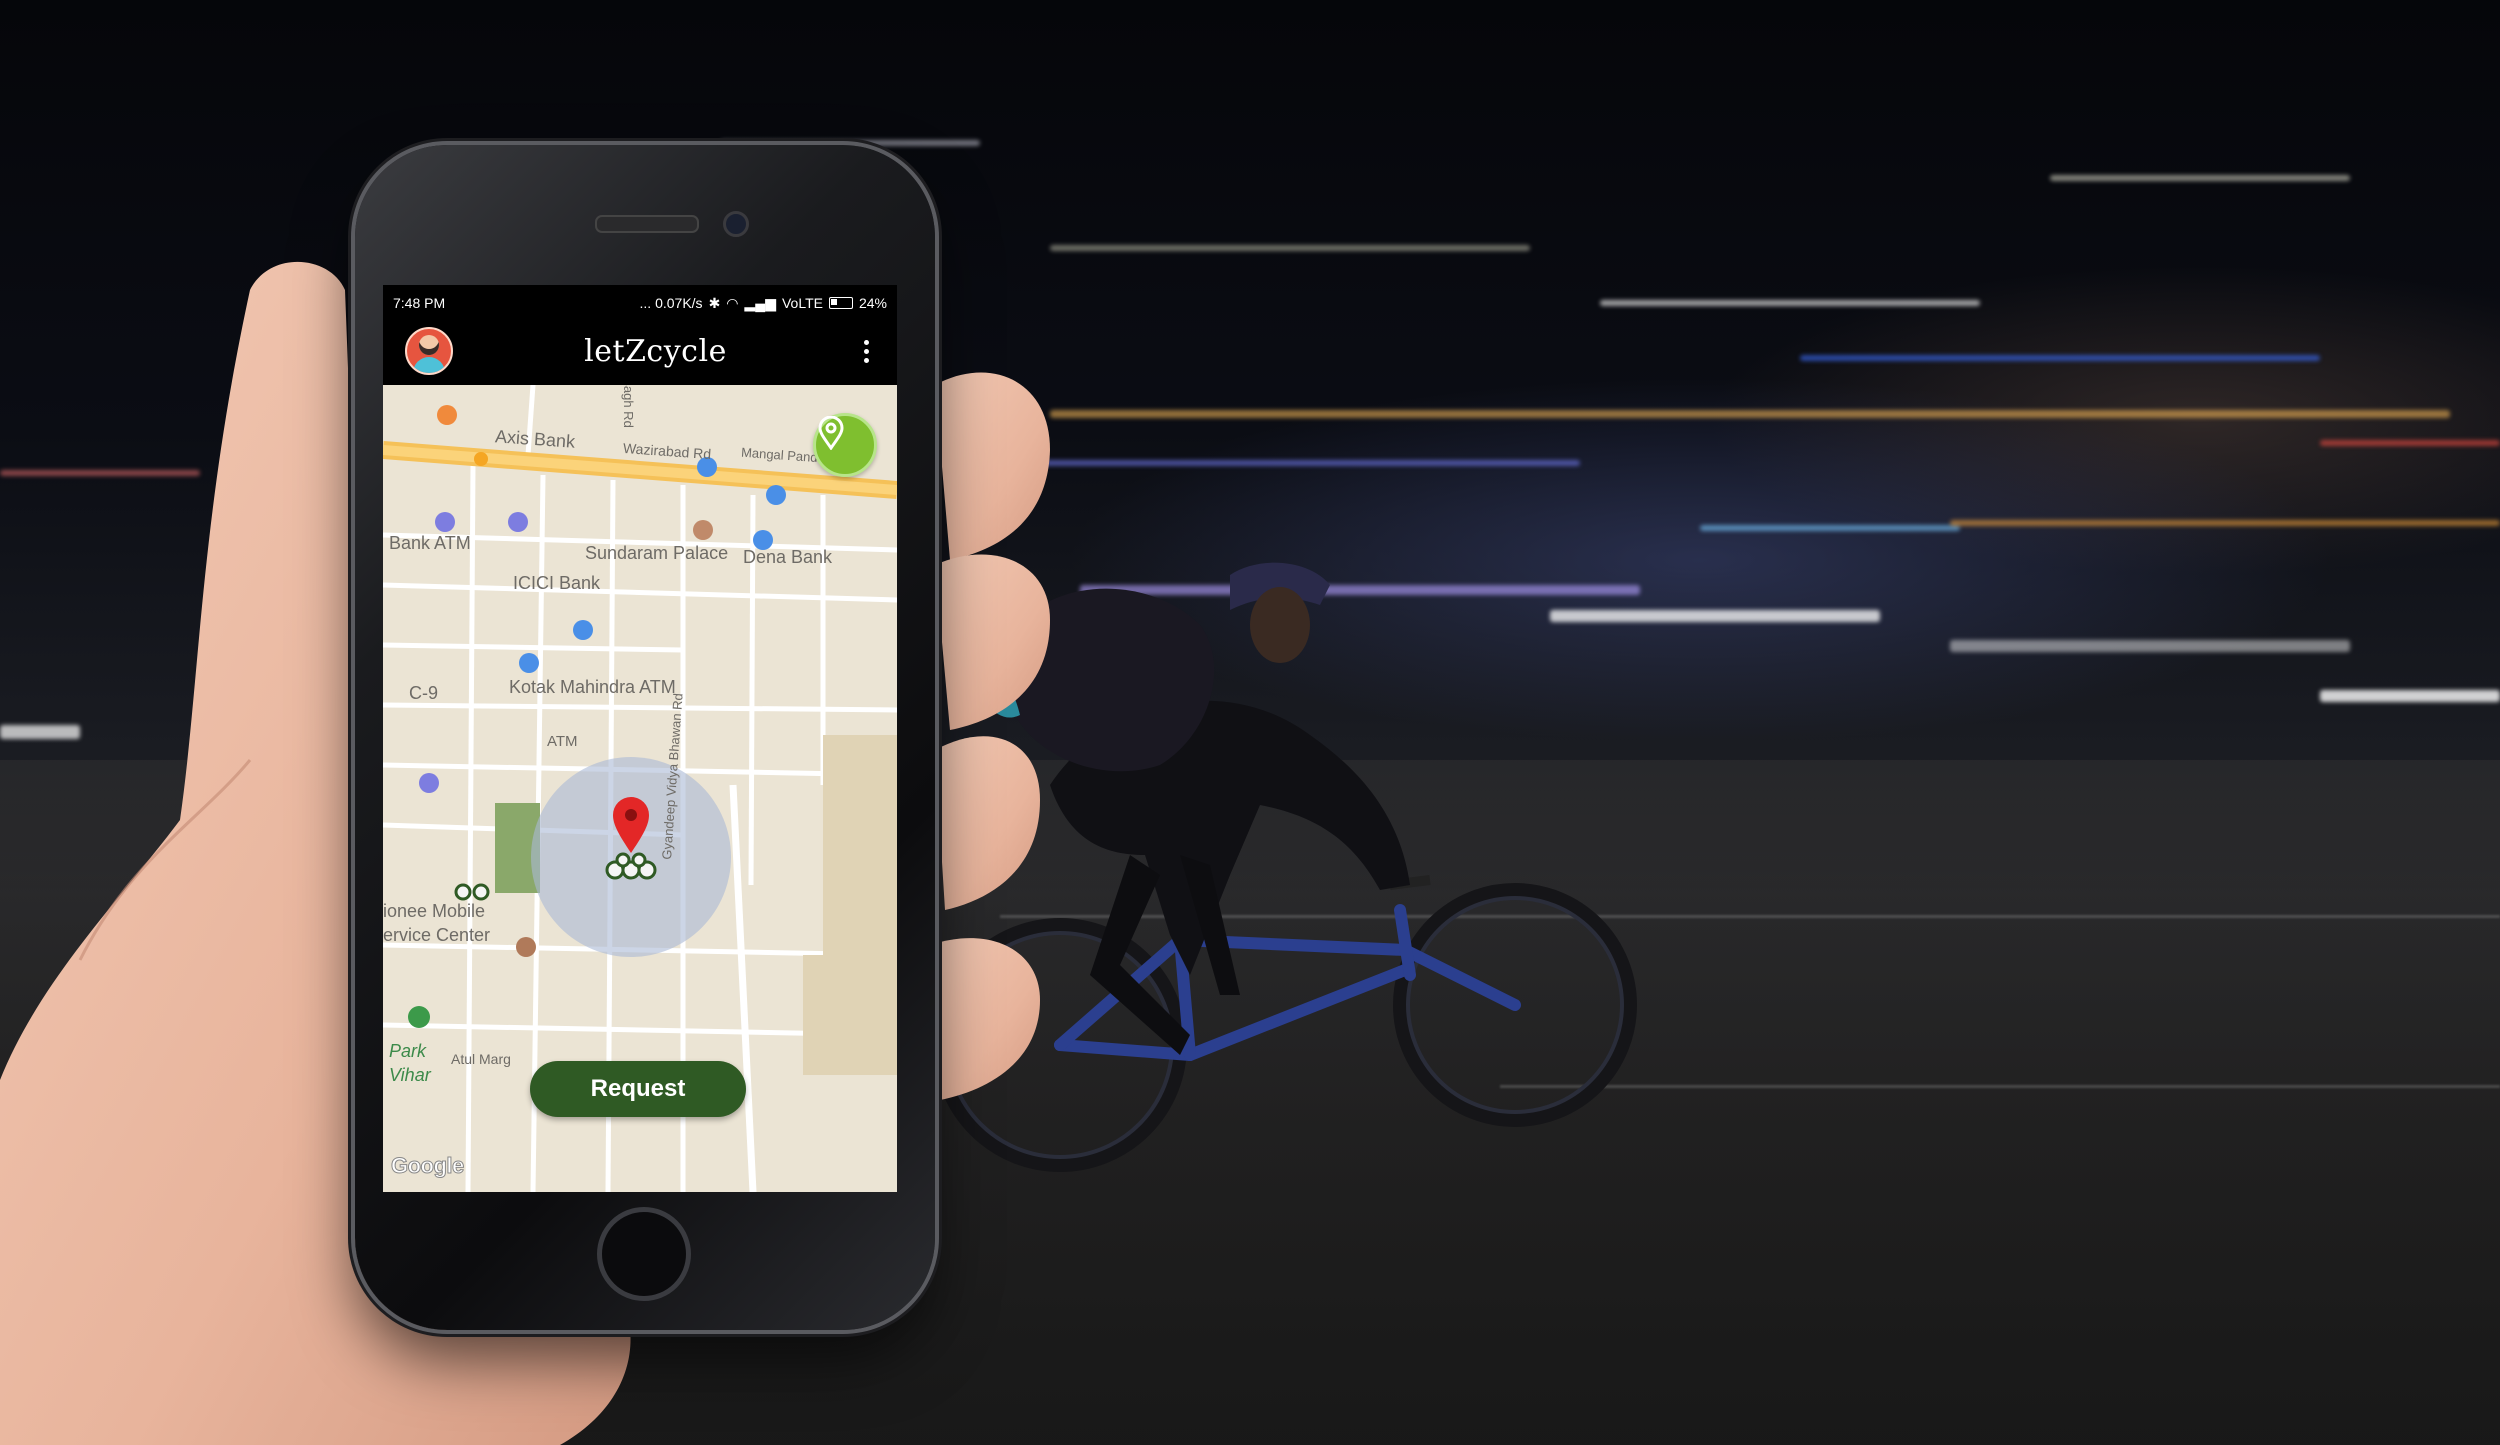 This screenshot has height=1445, width=2500. What do you see at coordinates (434, 911) in the screenshot?
I see `map-label-mobile-service-1: ionee Mobile` at bounding box center [434, 911].